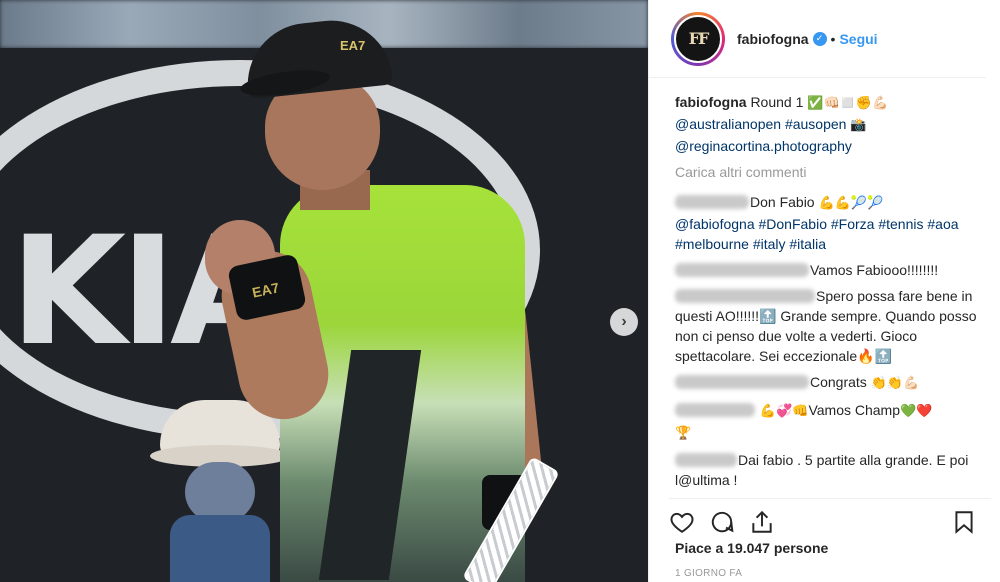  I want to click on share-icon, so click(762, 521).